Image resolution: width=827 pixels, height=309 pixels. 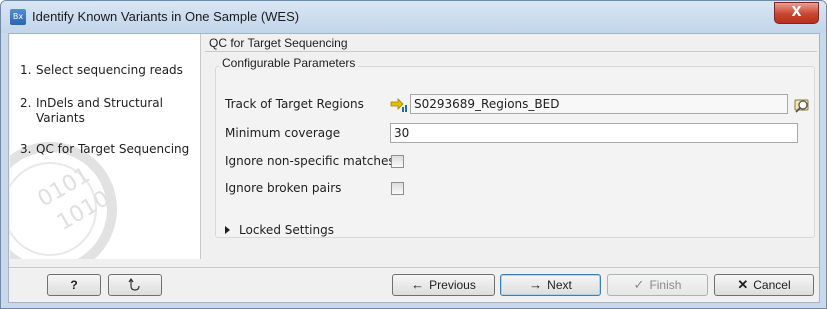 I want to click on previous-button: ← Previous, so click(x=443, y=285).